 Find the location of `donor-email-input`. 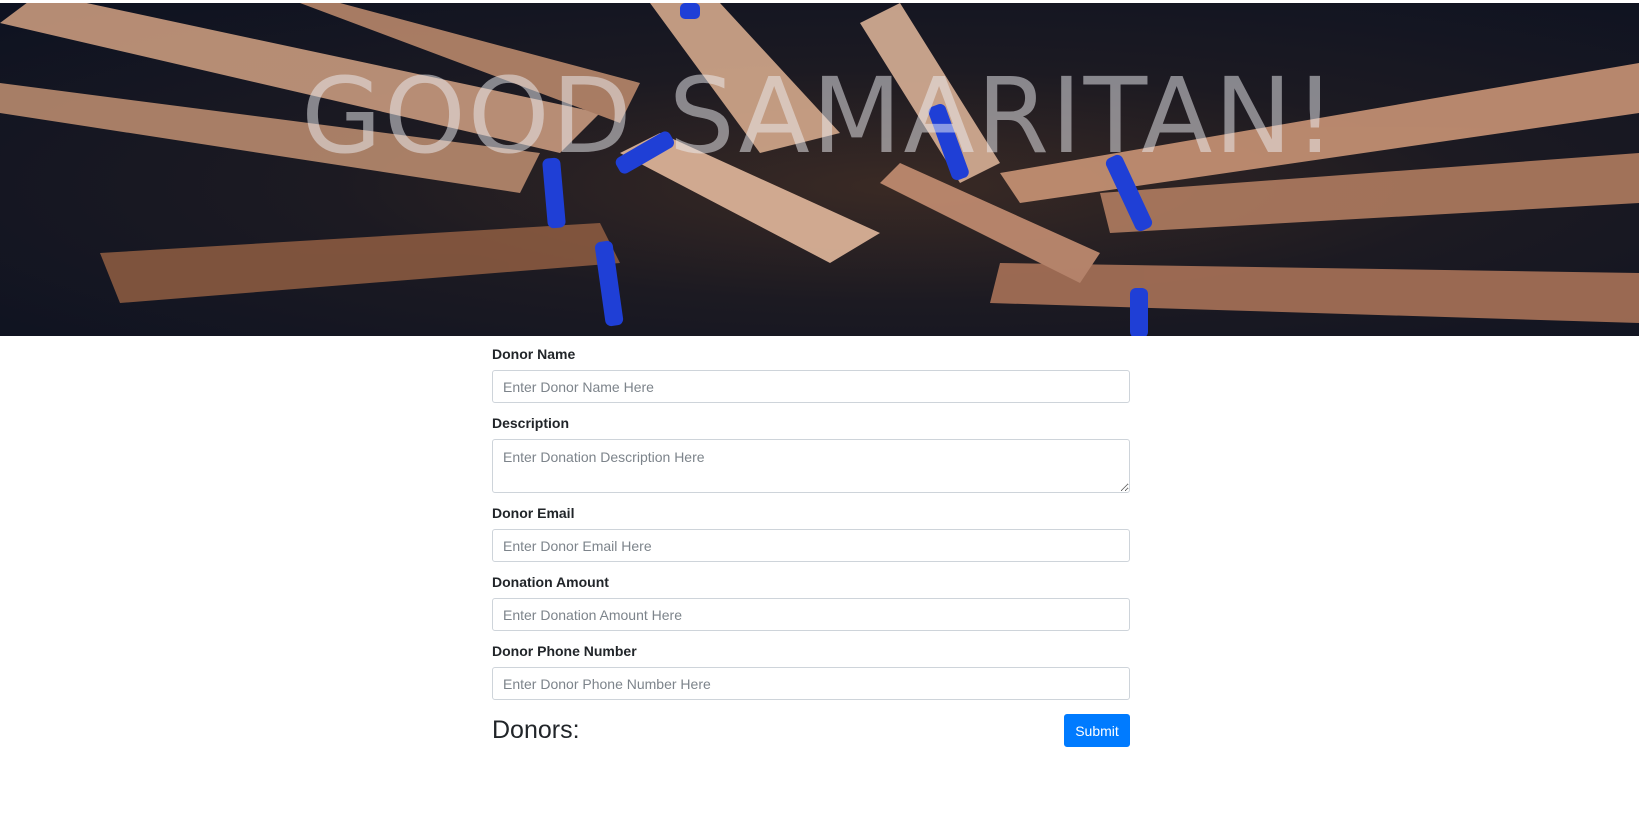

donor-email-input is located at coordinates (811, 545).